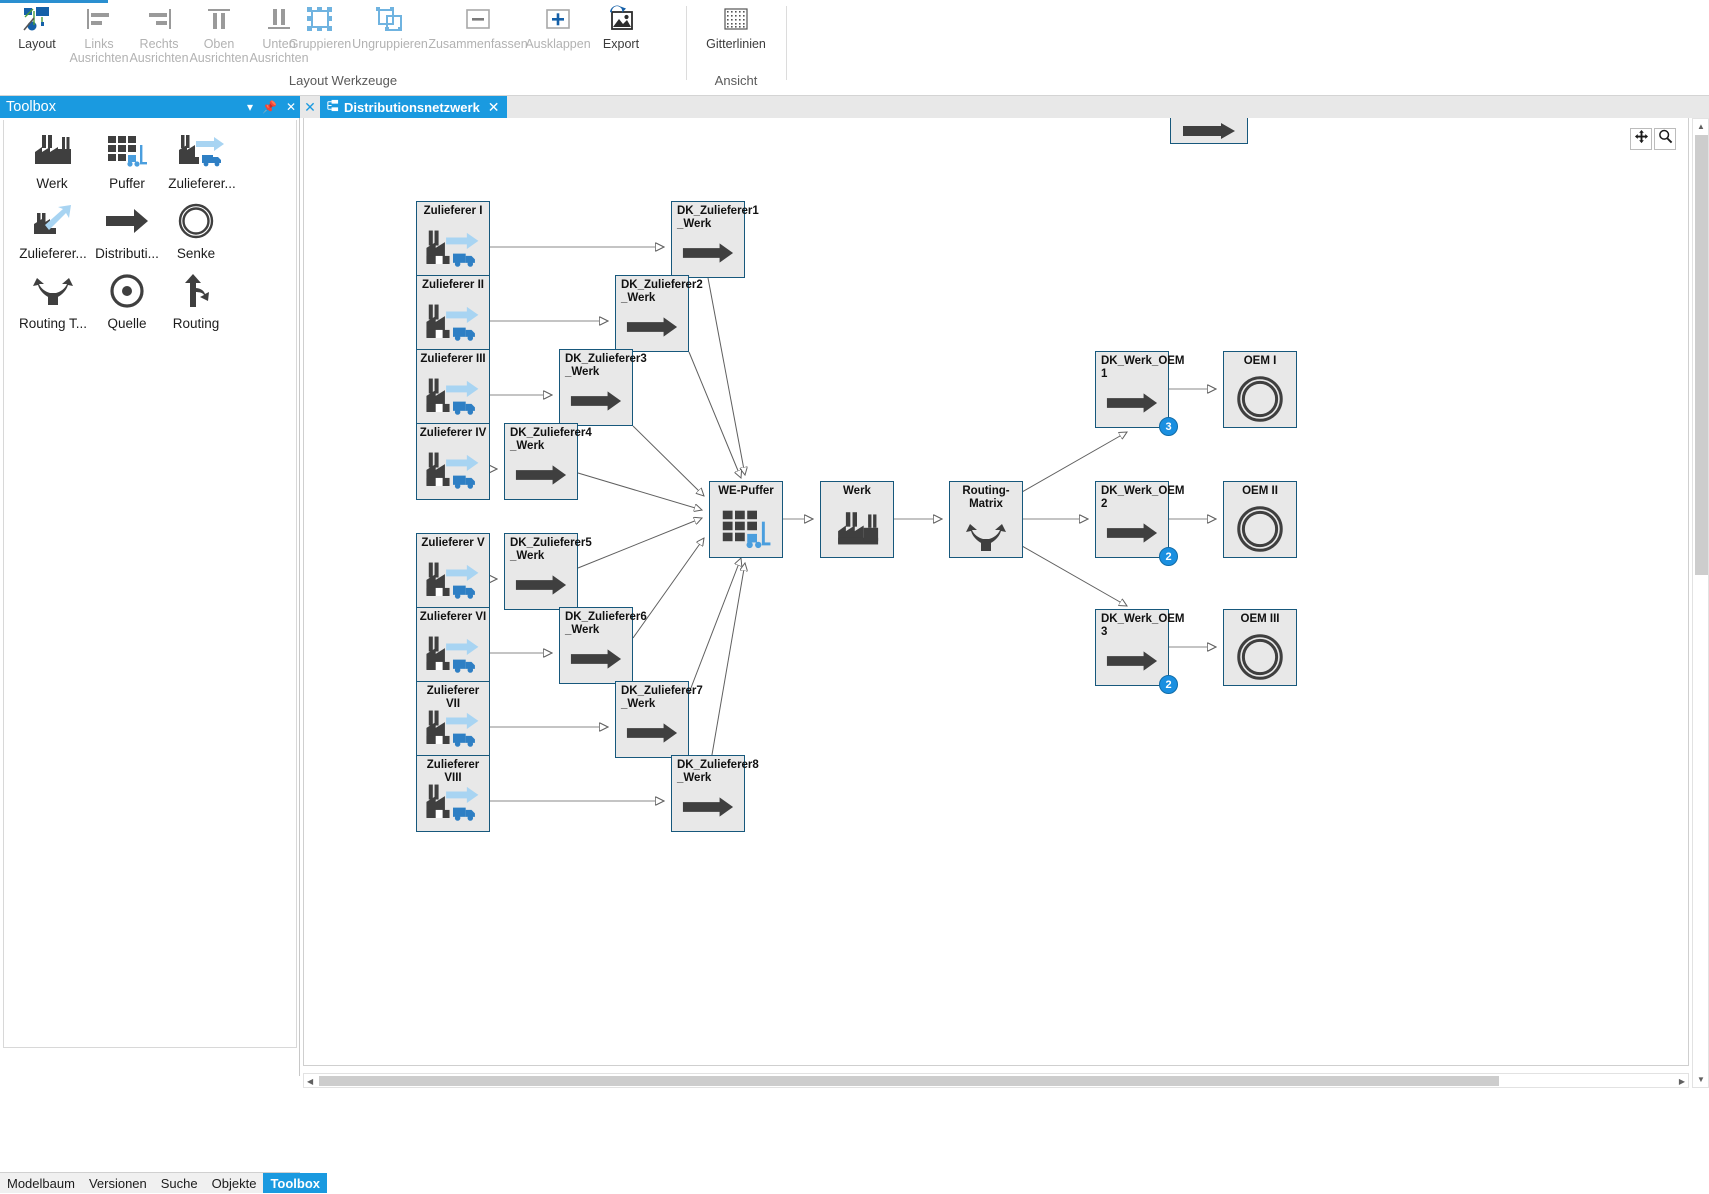 The width and height of the screenshot is (1709, 1194). Describe the element at coordinates (1209, 131) in the screenshot. I see `diagram-node-clipped-top` at that location.